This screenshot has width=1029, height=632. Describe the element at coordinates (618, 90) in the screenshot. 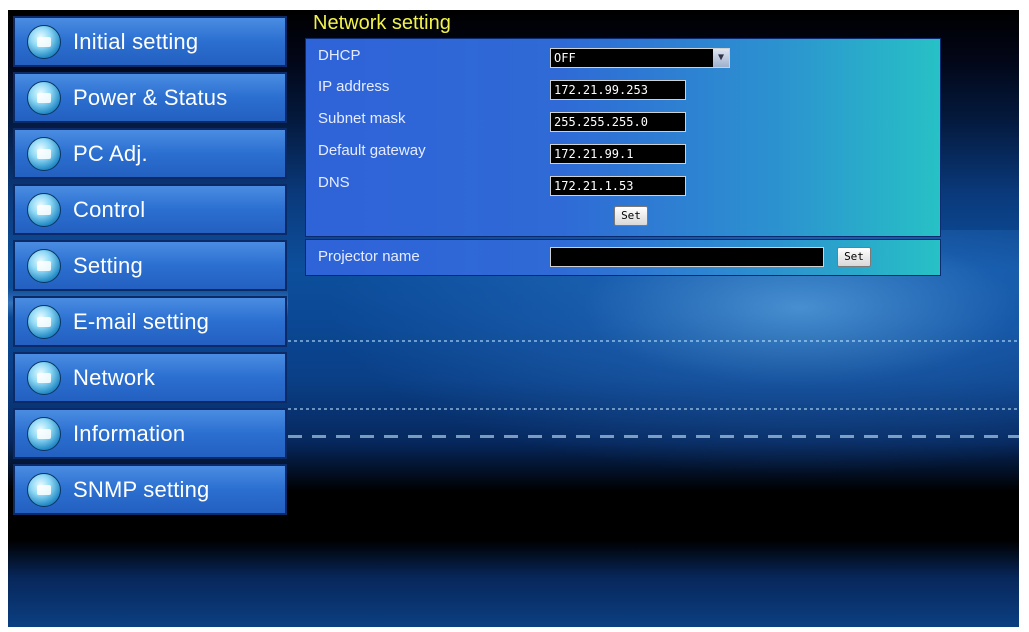

I see `ip-address-field: 172.21.99.253` at that location.